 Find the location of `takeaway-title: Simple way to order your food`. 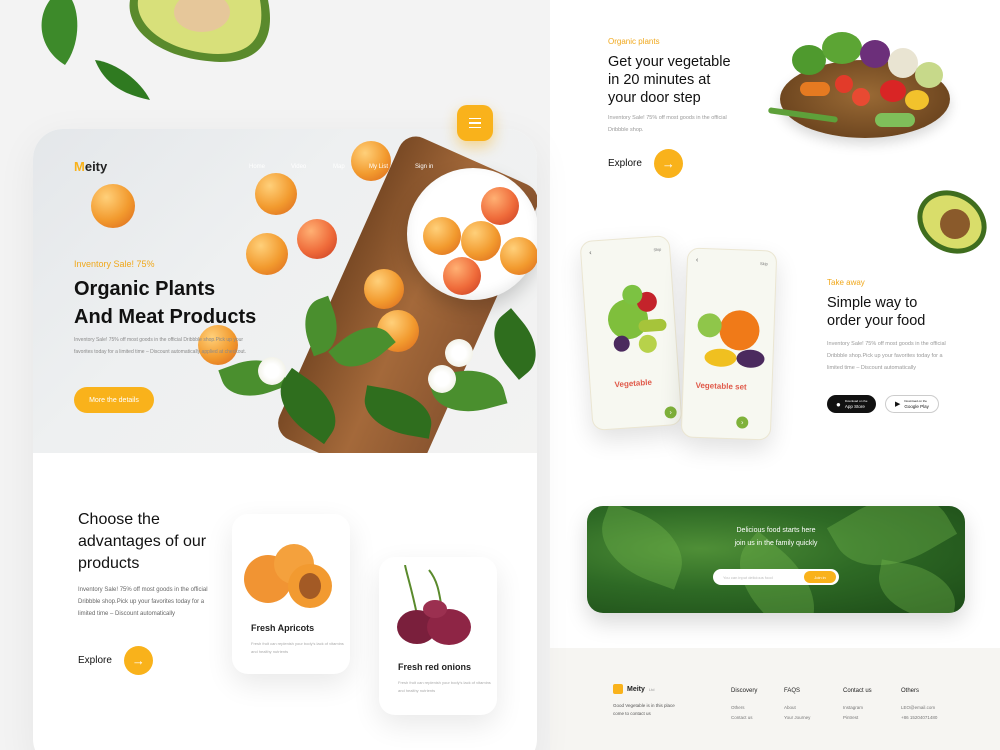

takeaway-title: Simple way to order your food is located at coordinates (902, 312).